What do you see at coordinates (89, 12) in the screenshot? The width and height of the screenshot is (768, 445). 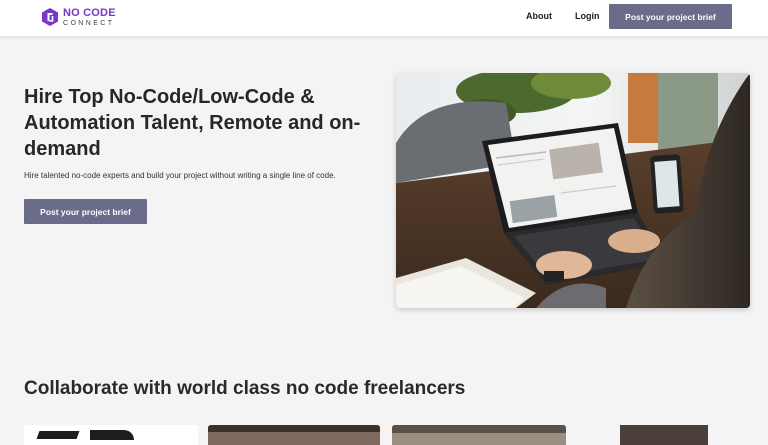 I see `logo-name-line1: NO CODE` at bounding box center [89, 12].